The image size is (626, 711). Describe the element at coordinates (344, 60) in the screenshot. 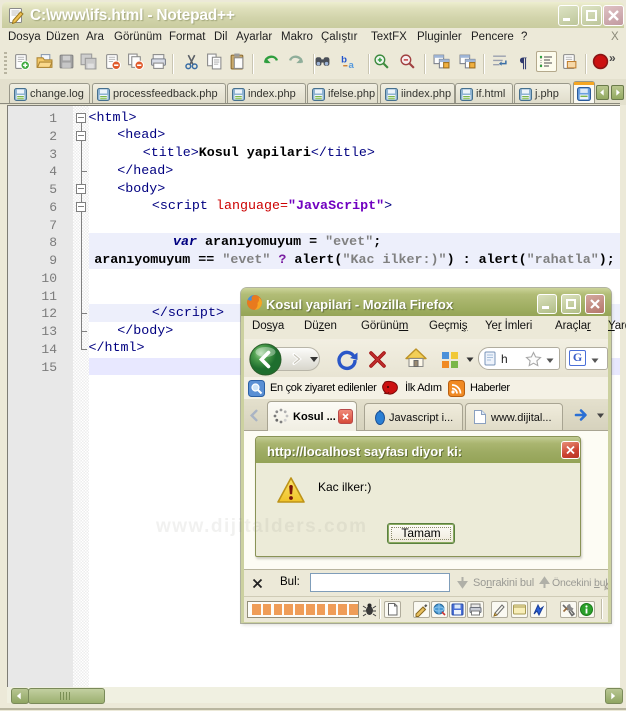

I see `svg-text: b` at that location.